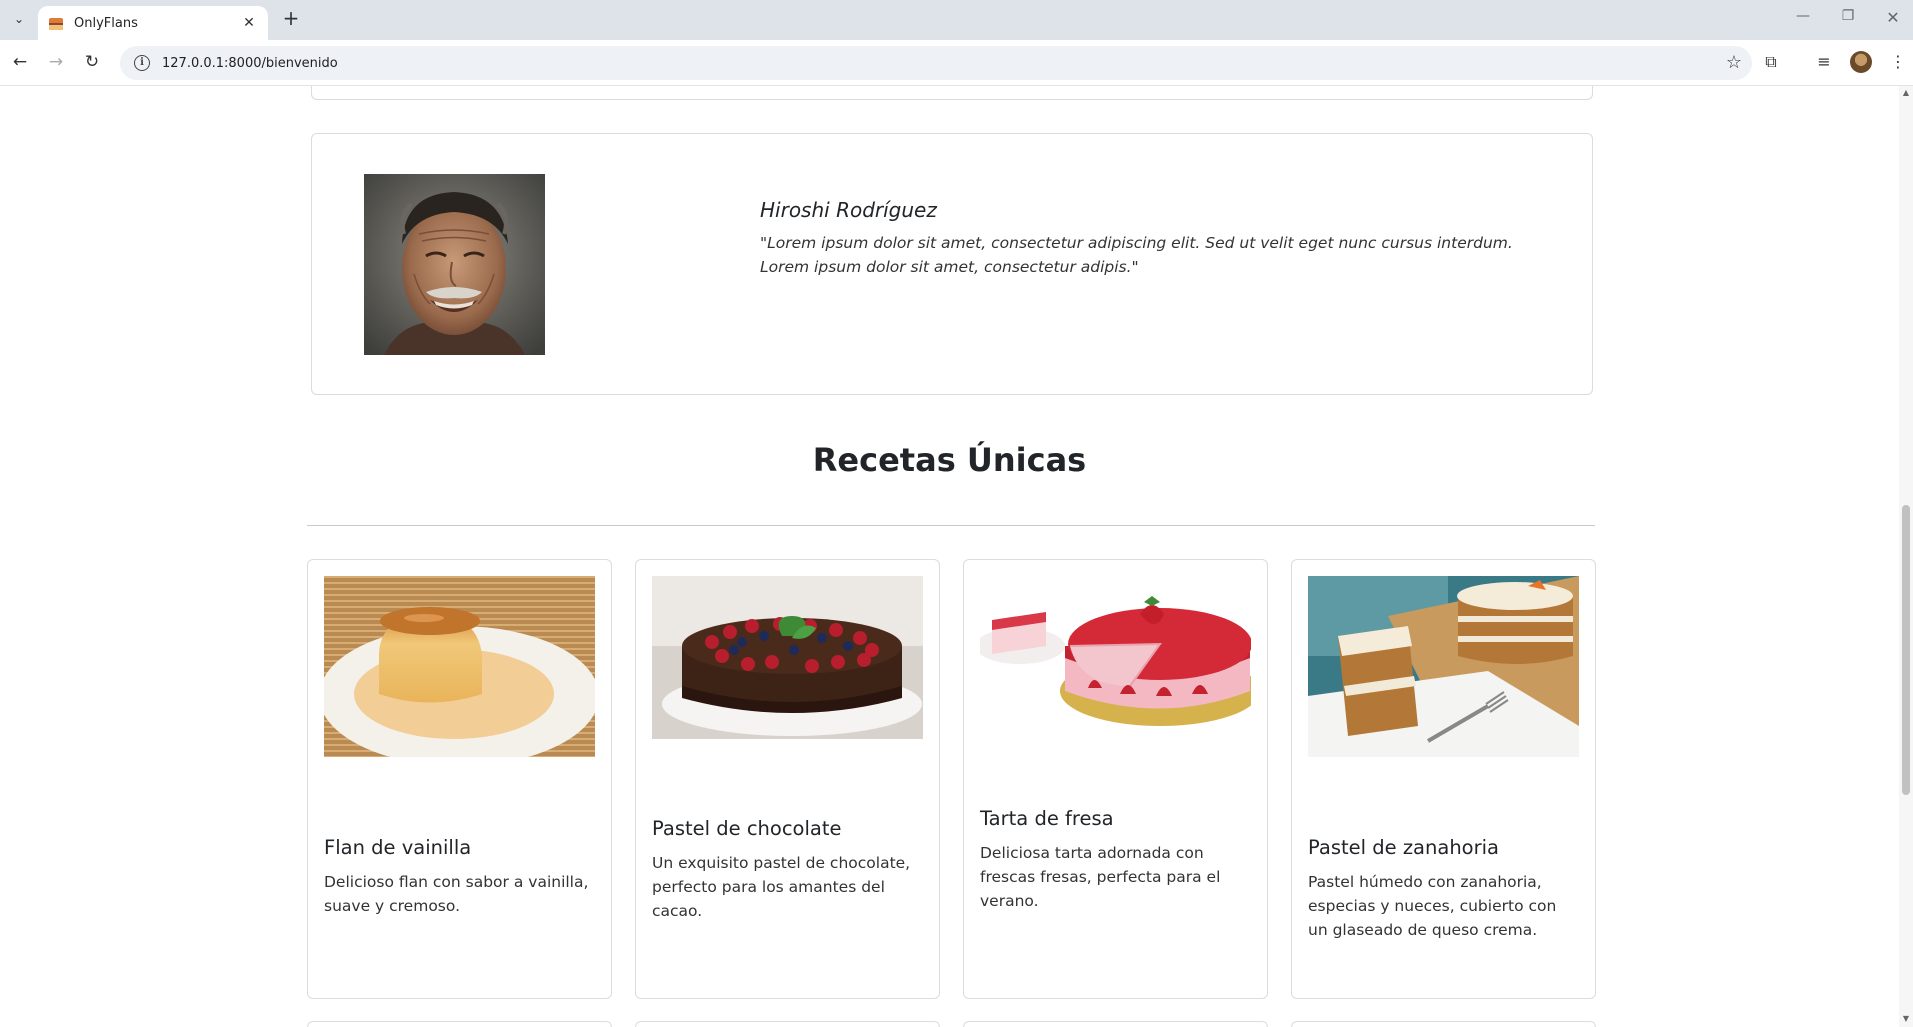  Describe the element at coordinates (291, 19) in the screenshot. I see `new-tab-plus-icon: +` at that location.